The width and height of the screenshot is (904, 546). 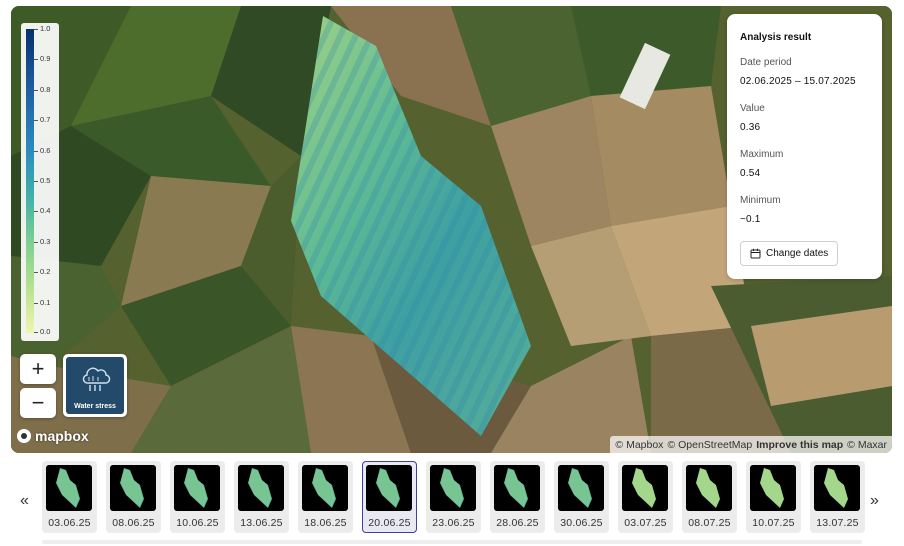 I want to click on zoom-in-button: +, so click(x=38, y=369).